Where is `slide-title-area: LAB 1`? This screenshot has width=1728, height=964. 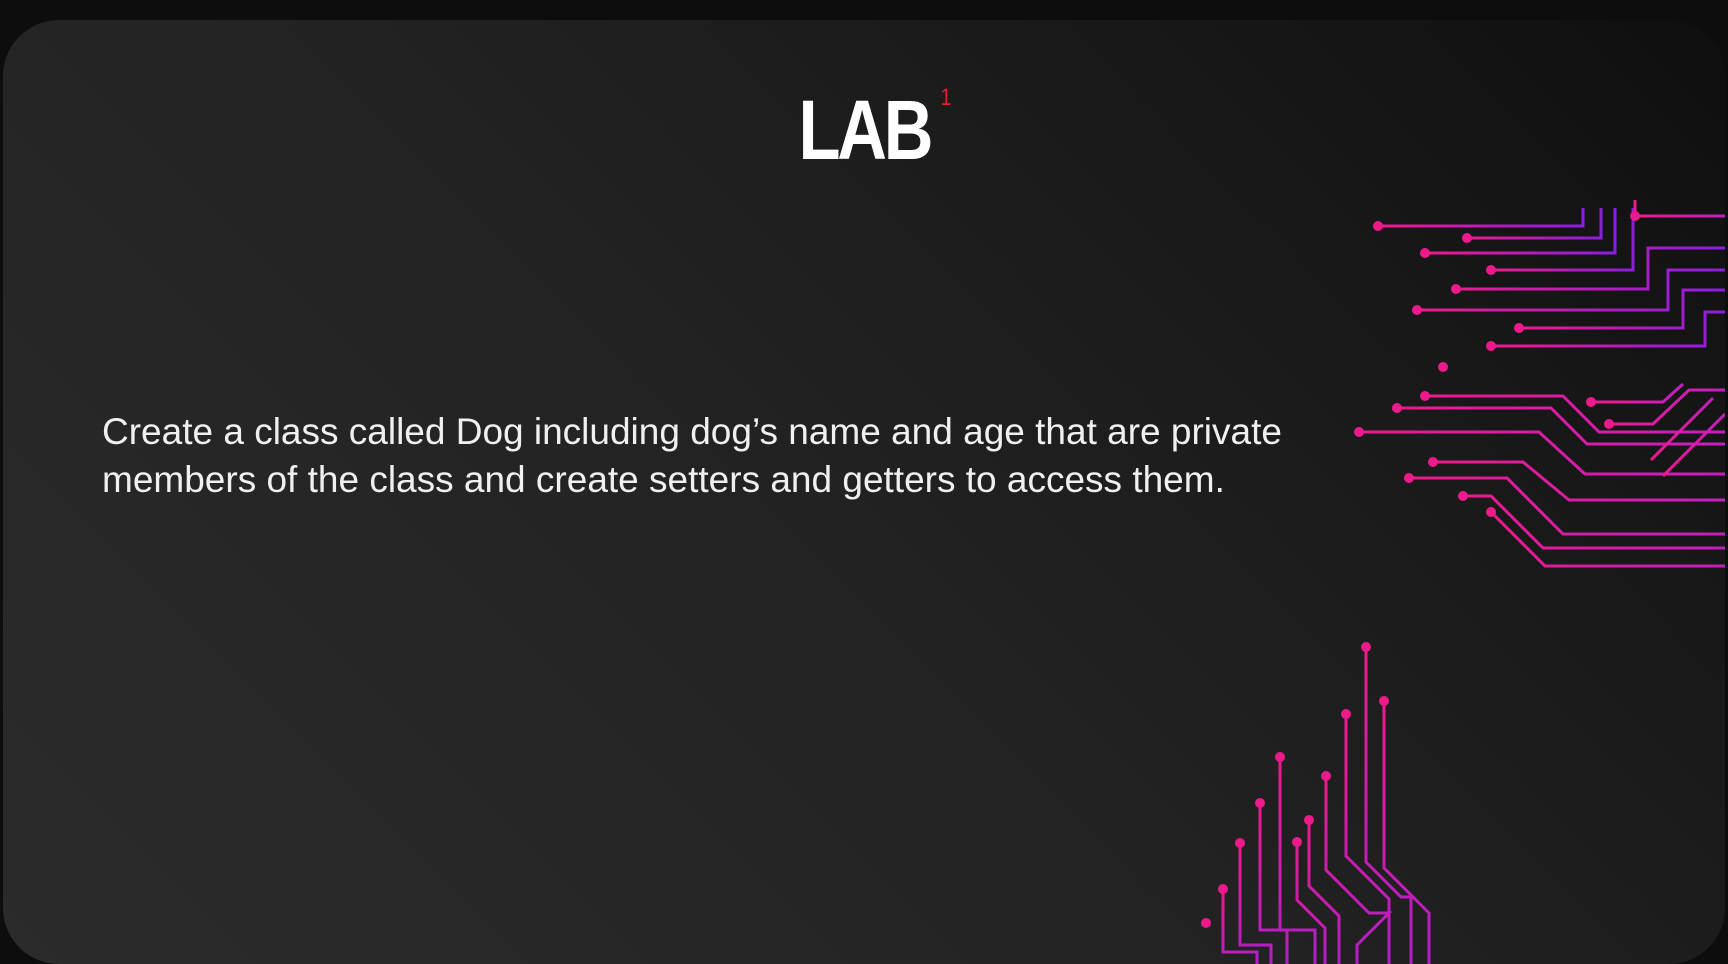 slide-title-area: LAB 1 is located at coordinates (864, 129).